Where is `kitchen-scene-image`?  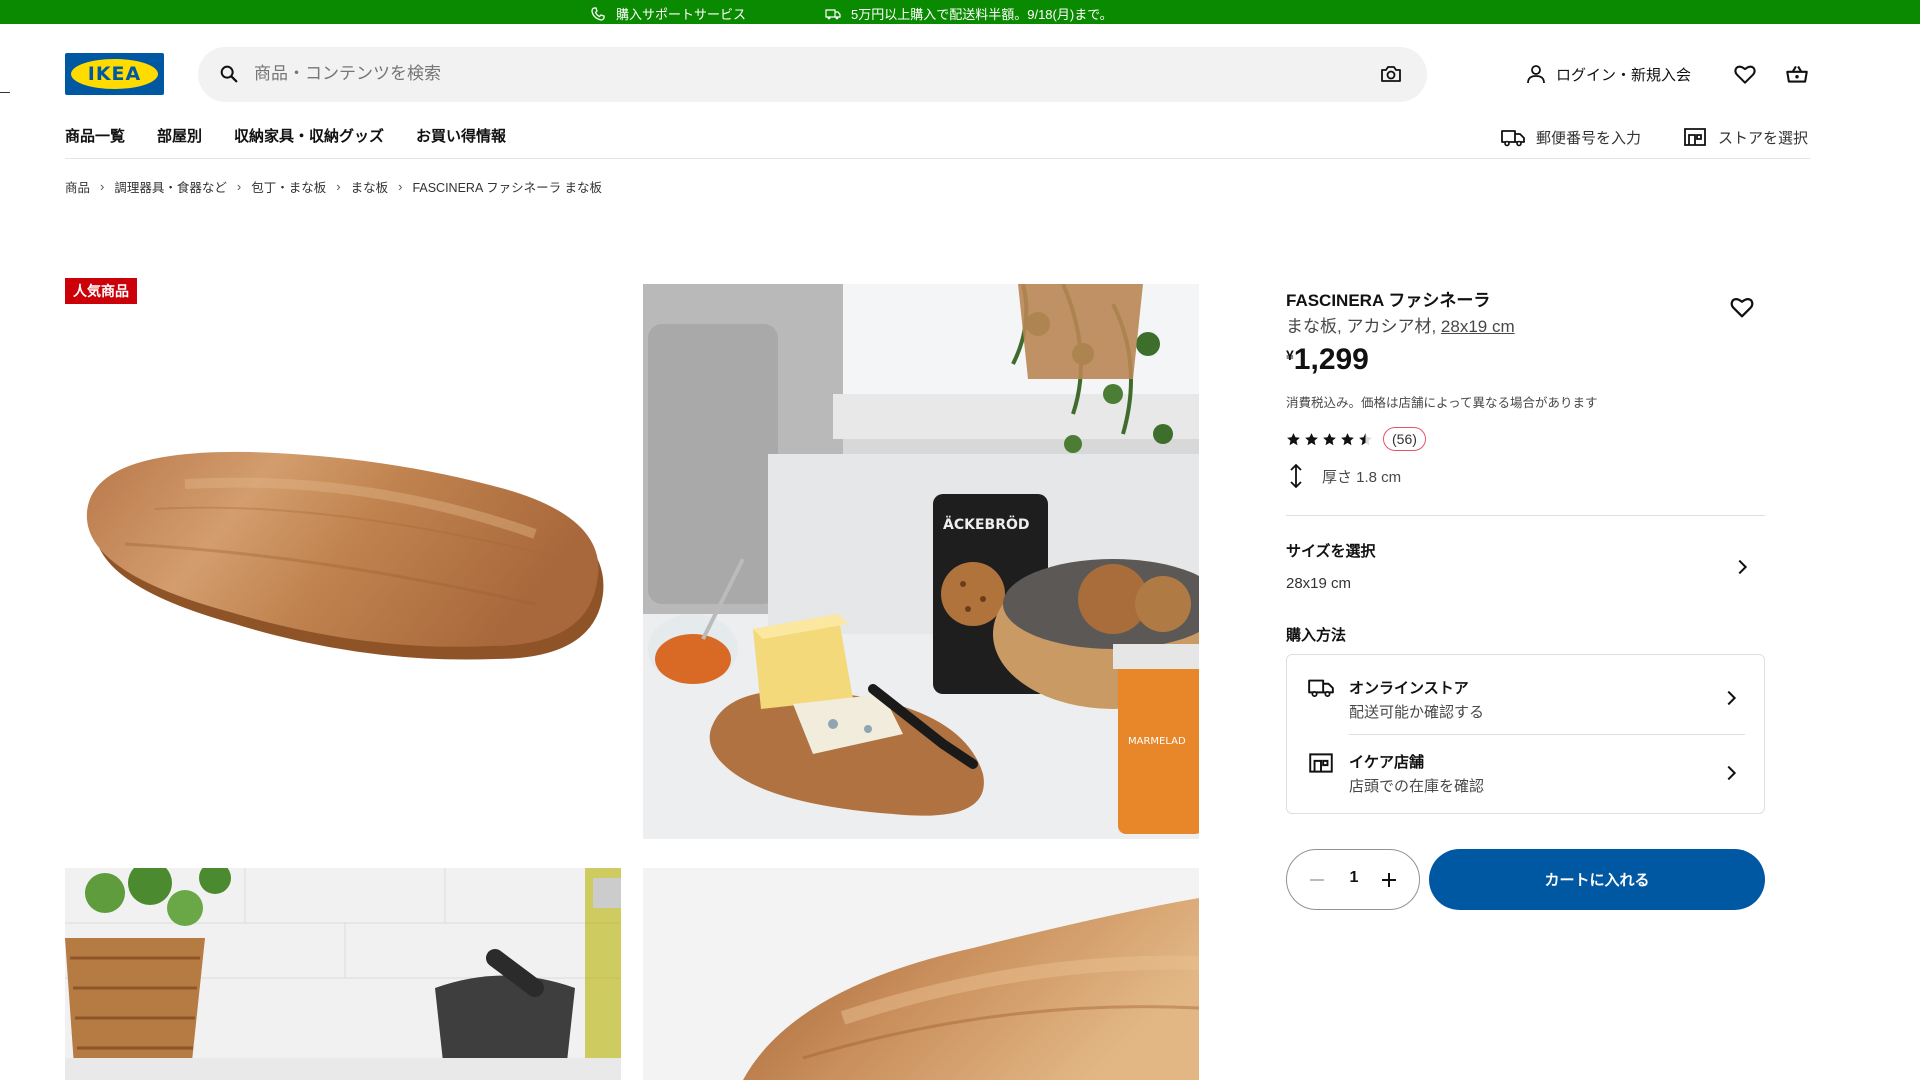 kitchen-scene-image is located at coordinates (343, 974).